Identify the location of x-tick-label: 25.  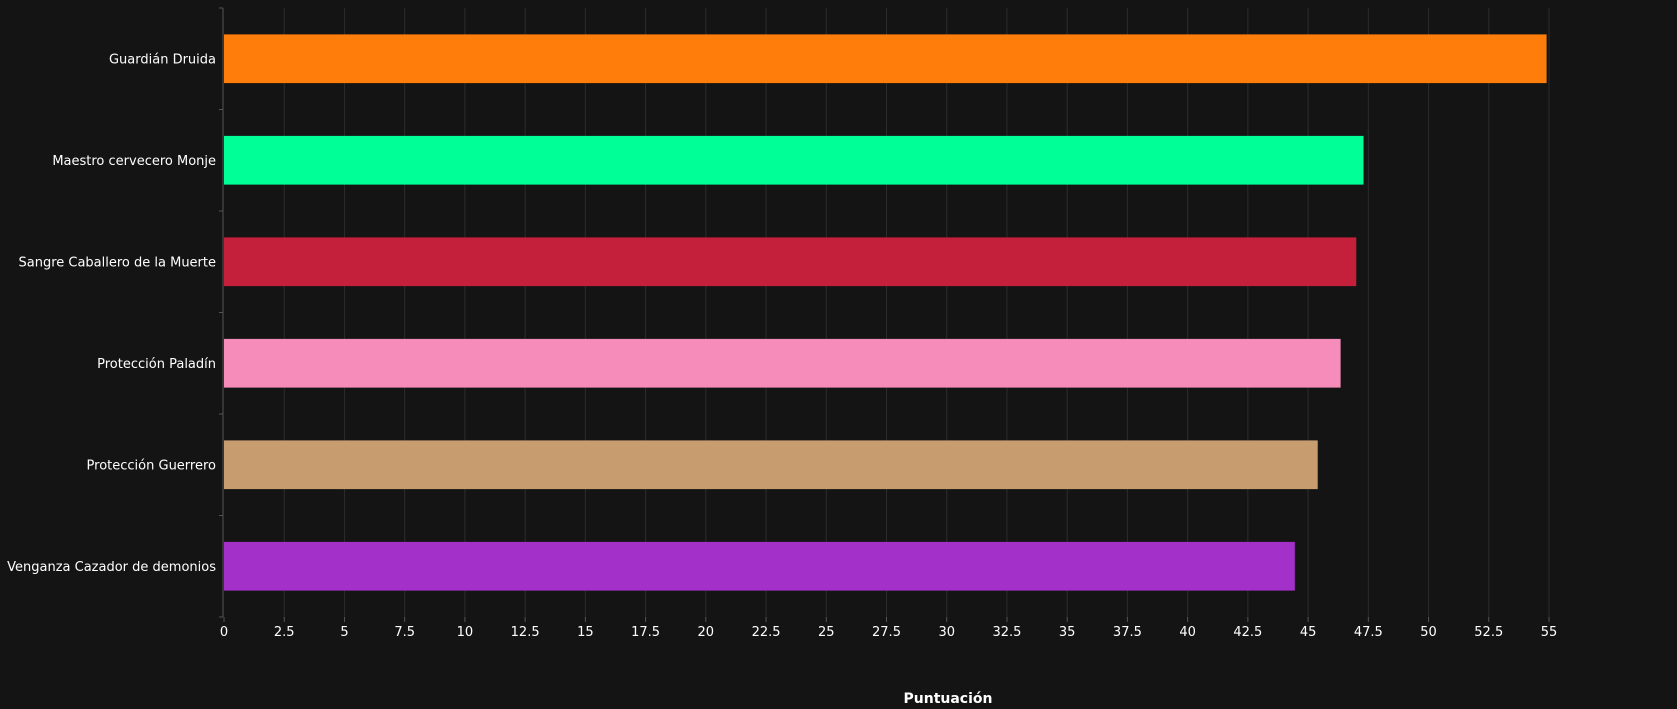
(826, 632).